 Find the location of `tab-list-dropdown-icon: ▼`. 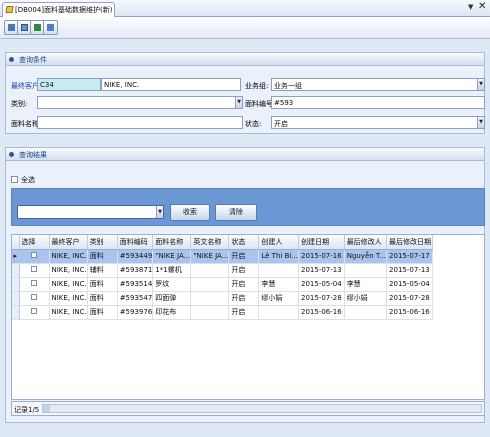

tab-list-dropdown-icon: ▼ is located at coordinates (470, 7).